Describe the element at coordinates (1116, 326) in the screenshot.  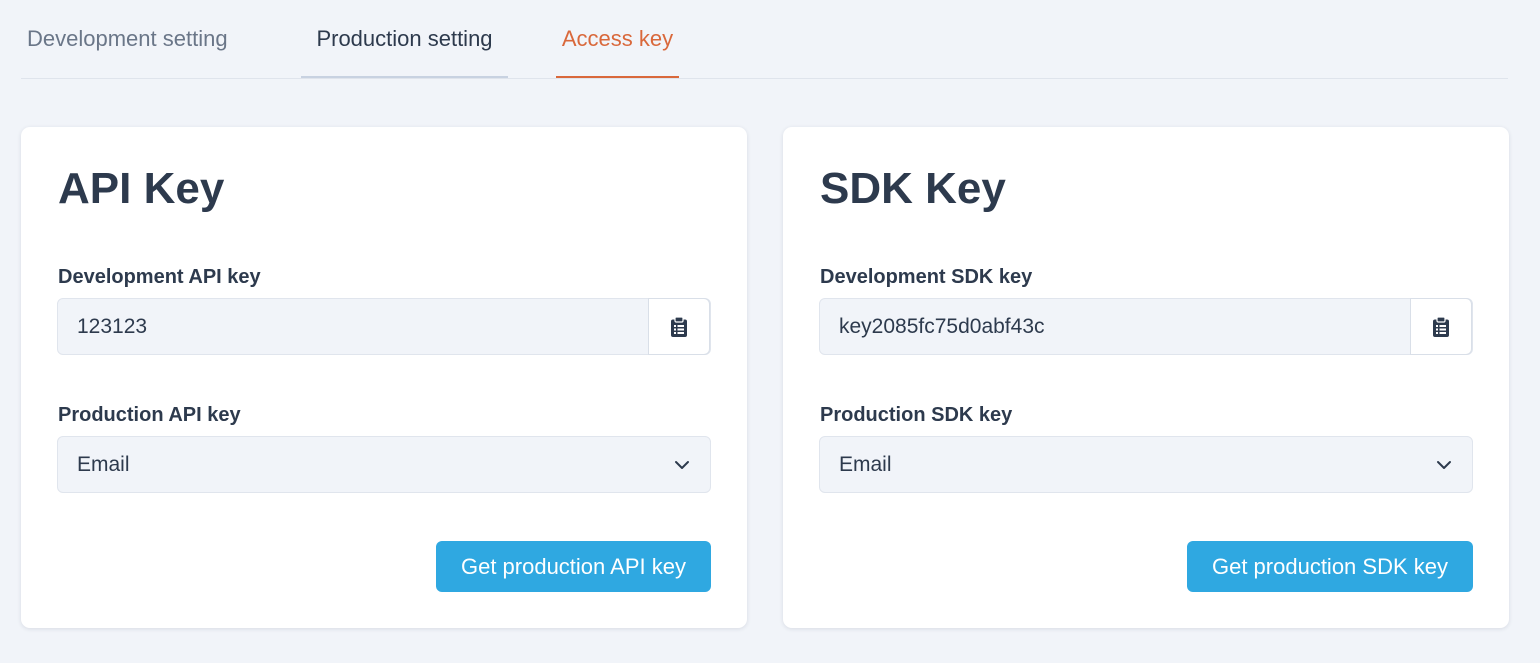
I see `development-sdk-key-input` at that location.